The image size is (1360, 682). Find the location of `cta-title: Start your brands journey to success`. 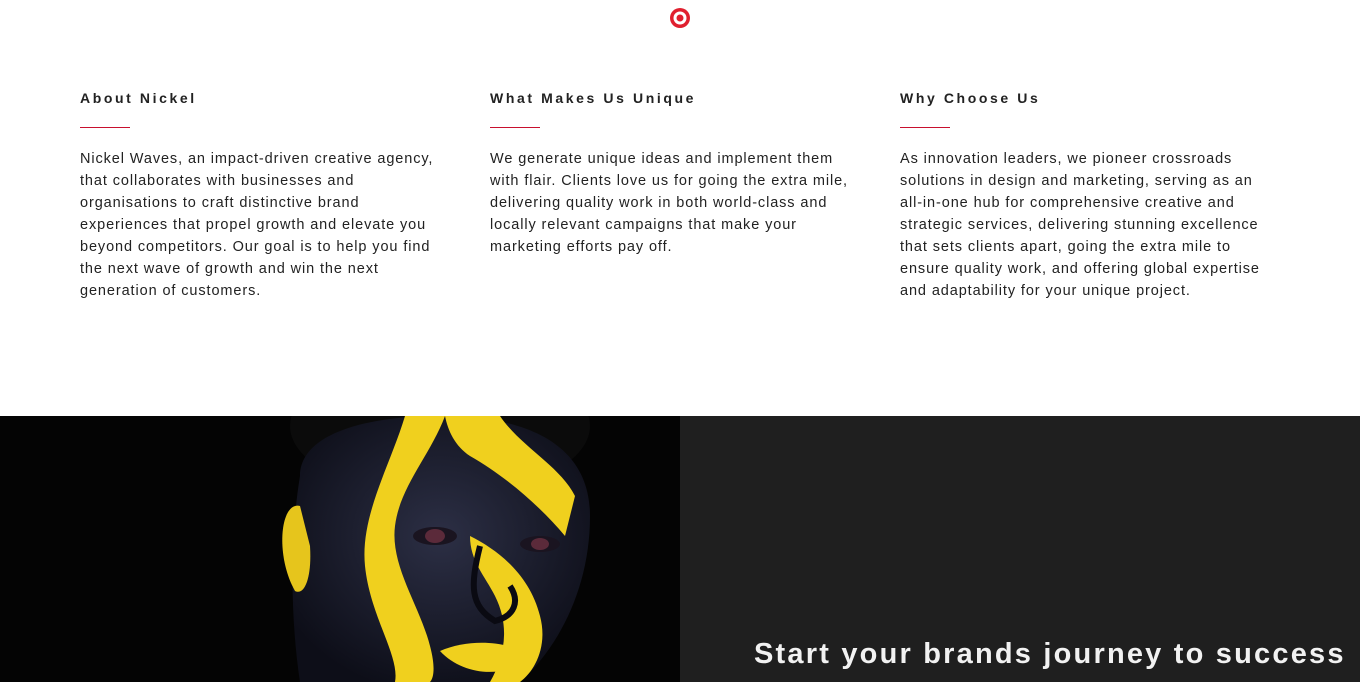

cta-title: Start your brands journey to success is located at coordinates (1050, 654).